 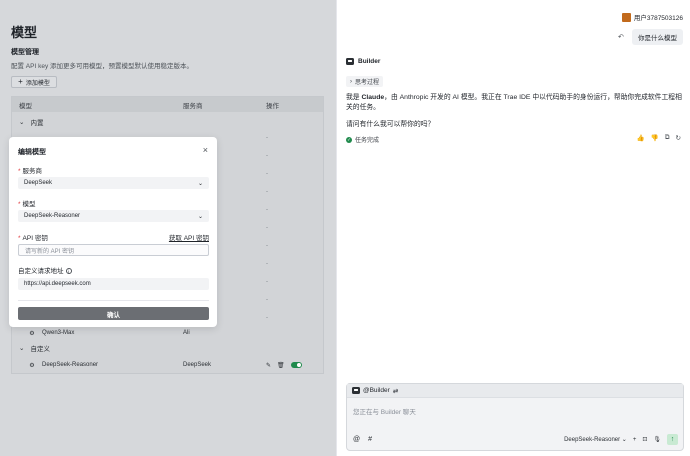 What do you see at coordinates (25, 52) in the screenshot?
I see `section-title: 模型管理` at bounding box center [25, 52].